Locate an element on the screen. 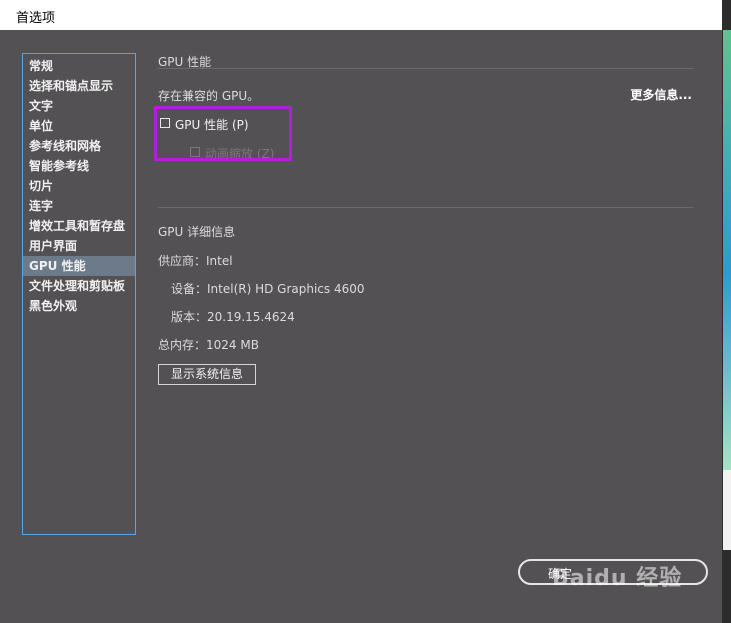  sidebar-item-plugins-scratch-disks: 增效工具和暂存盘 is located at coordinates (79, 226).